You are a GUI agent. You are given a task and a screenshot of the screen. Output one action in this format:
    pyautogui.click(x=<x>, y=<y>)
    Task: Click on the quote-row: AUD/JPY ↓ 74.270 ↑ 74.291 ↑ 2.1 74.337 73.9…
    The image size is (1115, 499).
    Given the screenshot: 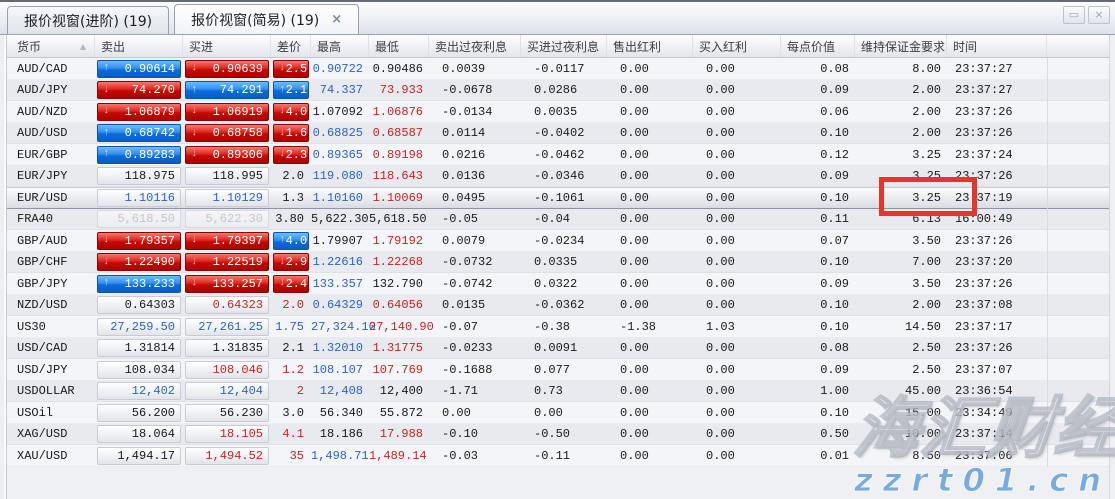 What is the action you would take?
    pyautogui.click(x=561, y=90)
    